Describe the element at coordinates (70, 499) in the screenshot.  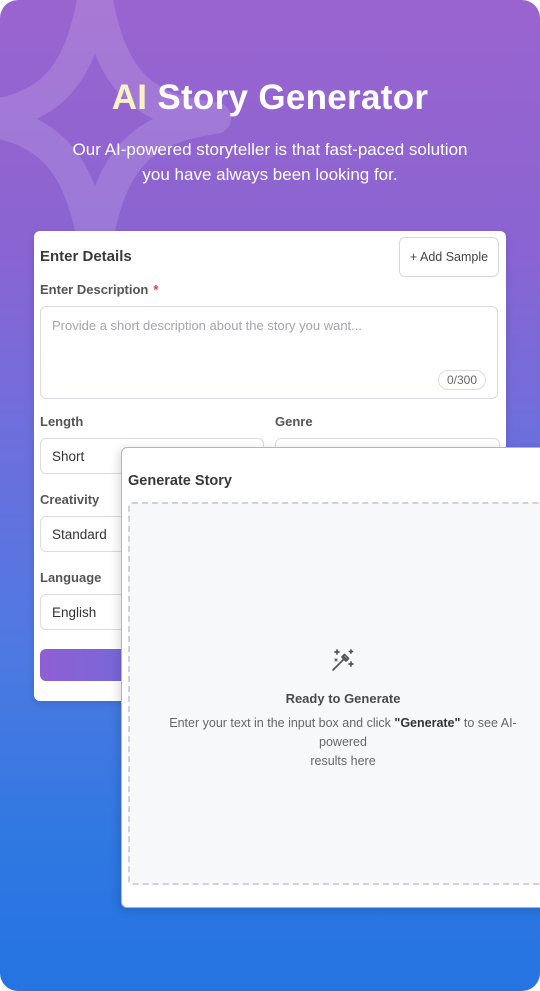
I see `creativity-label: Creativity` at that location.